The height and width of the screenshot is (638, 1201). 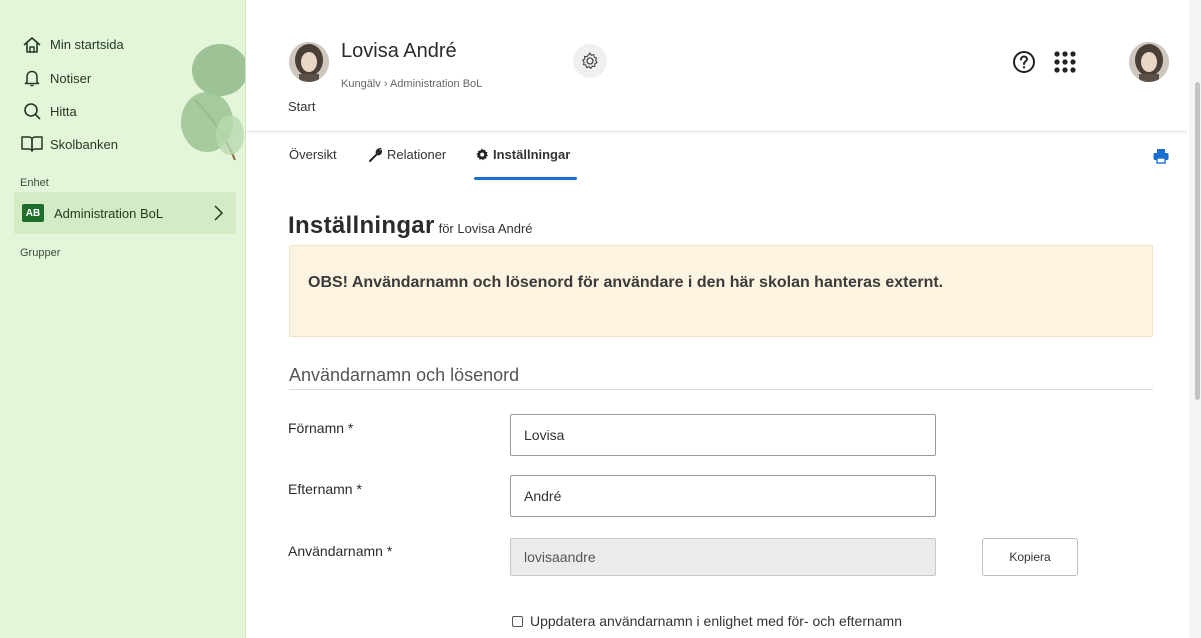 I want to click on lastname-label: Efternamn *, so click(x=325, y=489).